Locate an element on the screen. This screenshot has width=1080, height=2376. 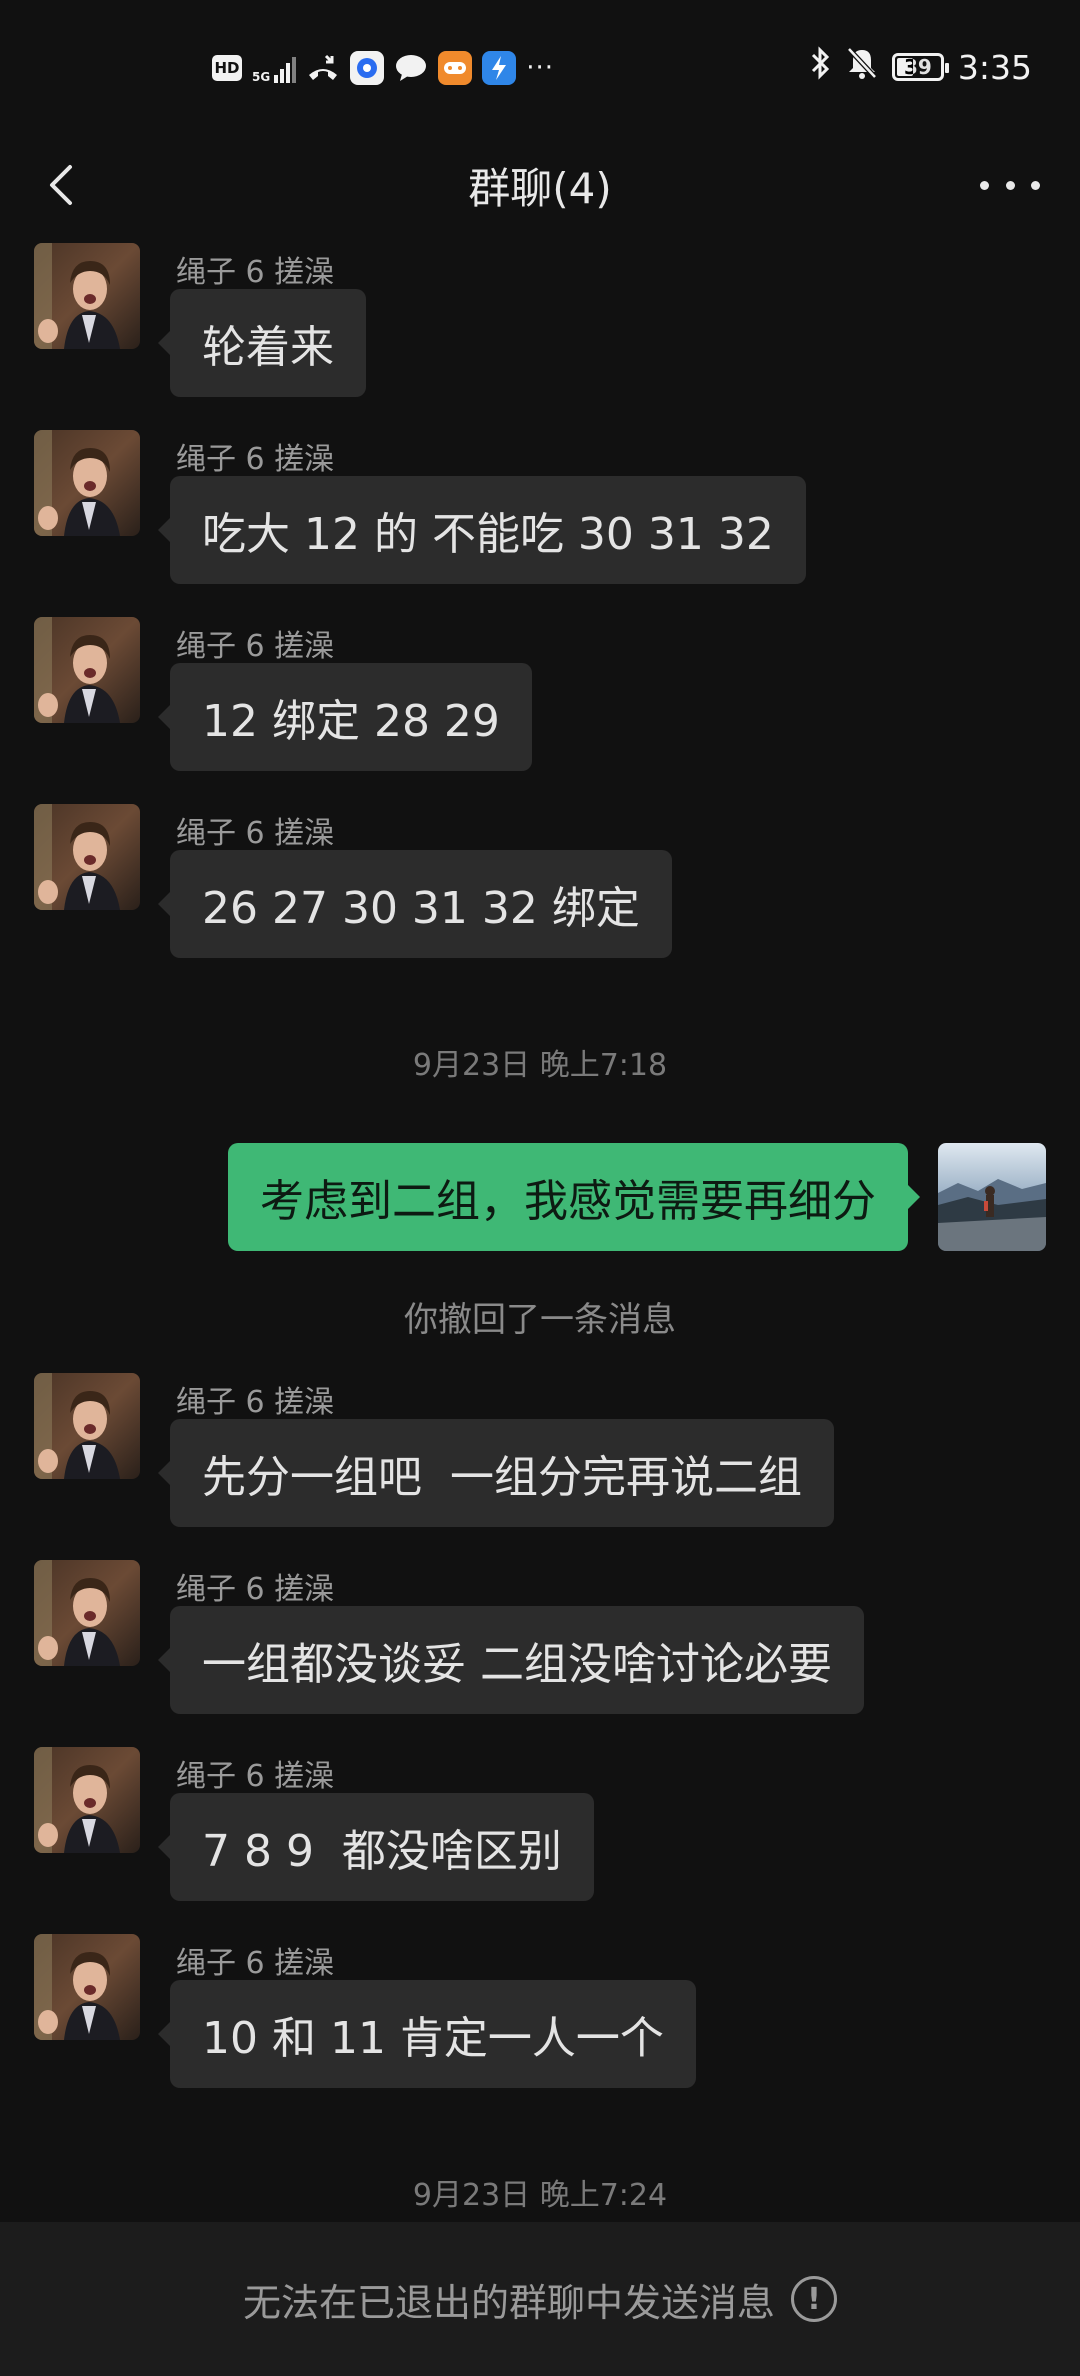
message-bubble: 12 绑定 28 29 is located at coordinates (345, 717).